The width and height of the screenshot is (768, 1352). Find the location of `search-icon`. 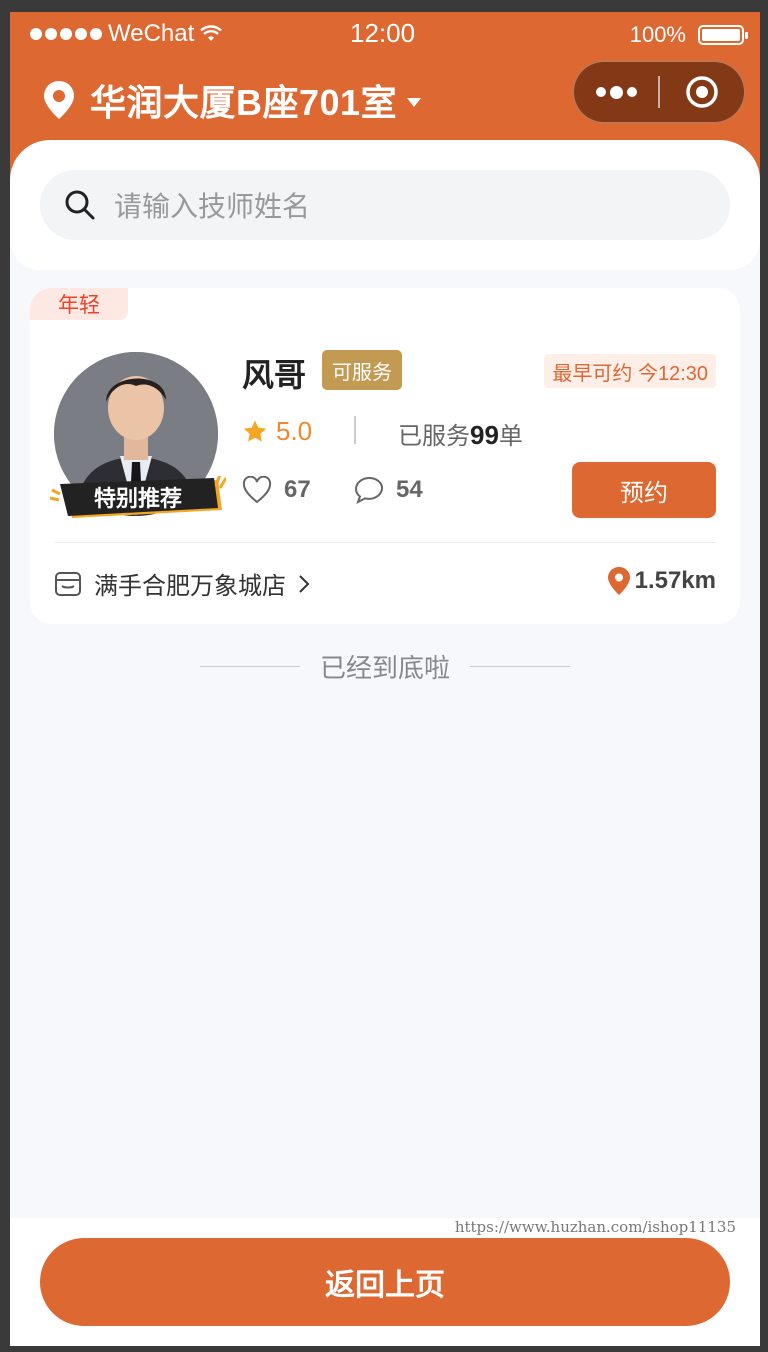

search-icon is located at coordinates (80, 205).